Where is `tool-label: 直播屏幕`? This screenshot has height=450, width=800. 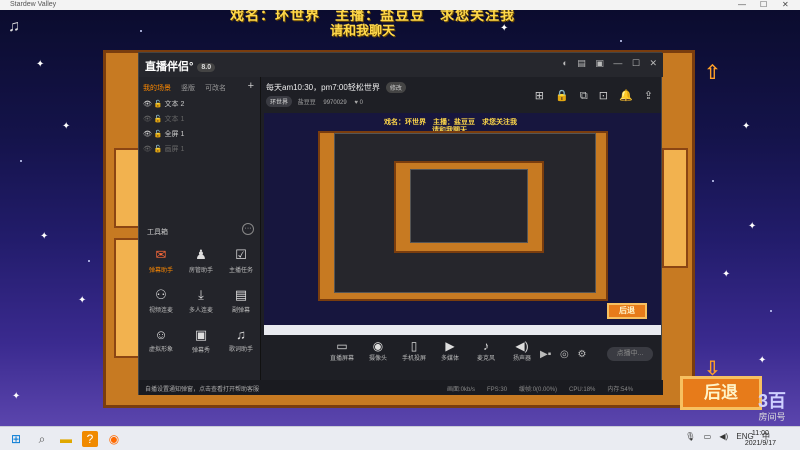
tool-label: 直播屏幕 is located at coordinates (341, 359).